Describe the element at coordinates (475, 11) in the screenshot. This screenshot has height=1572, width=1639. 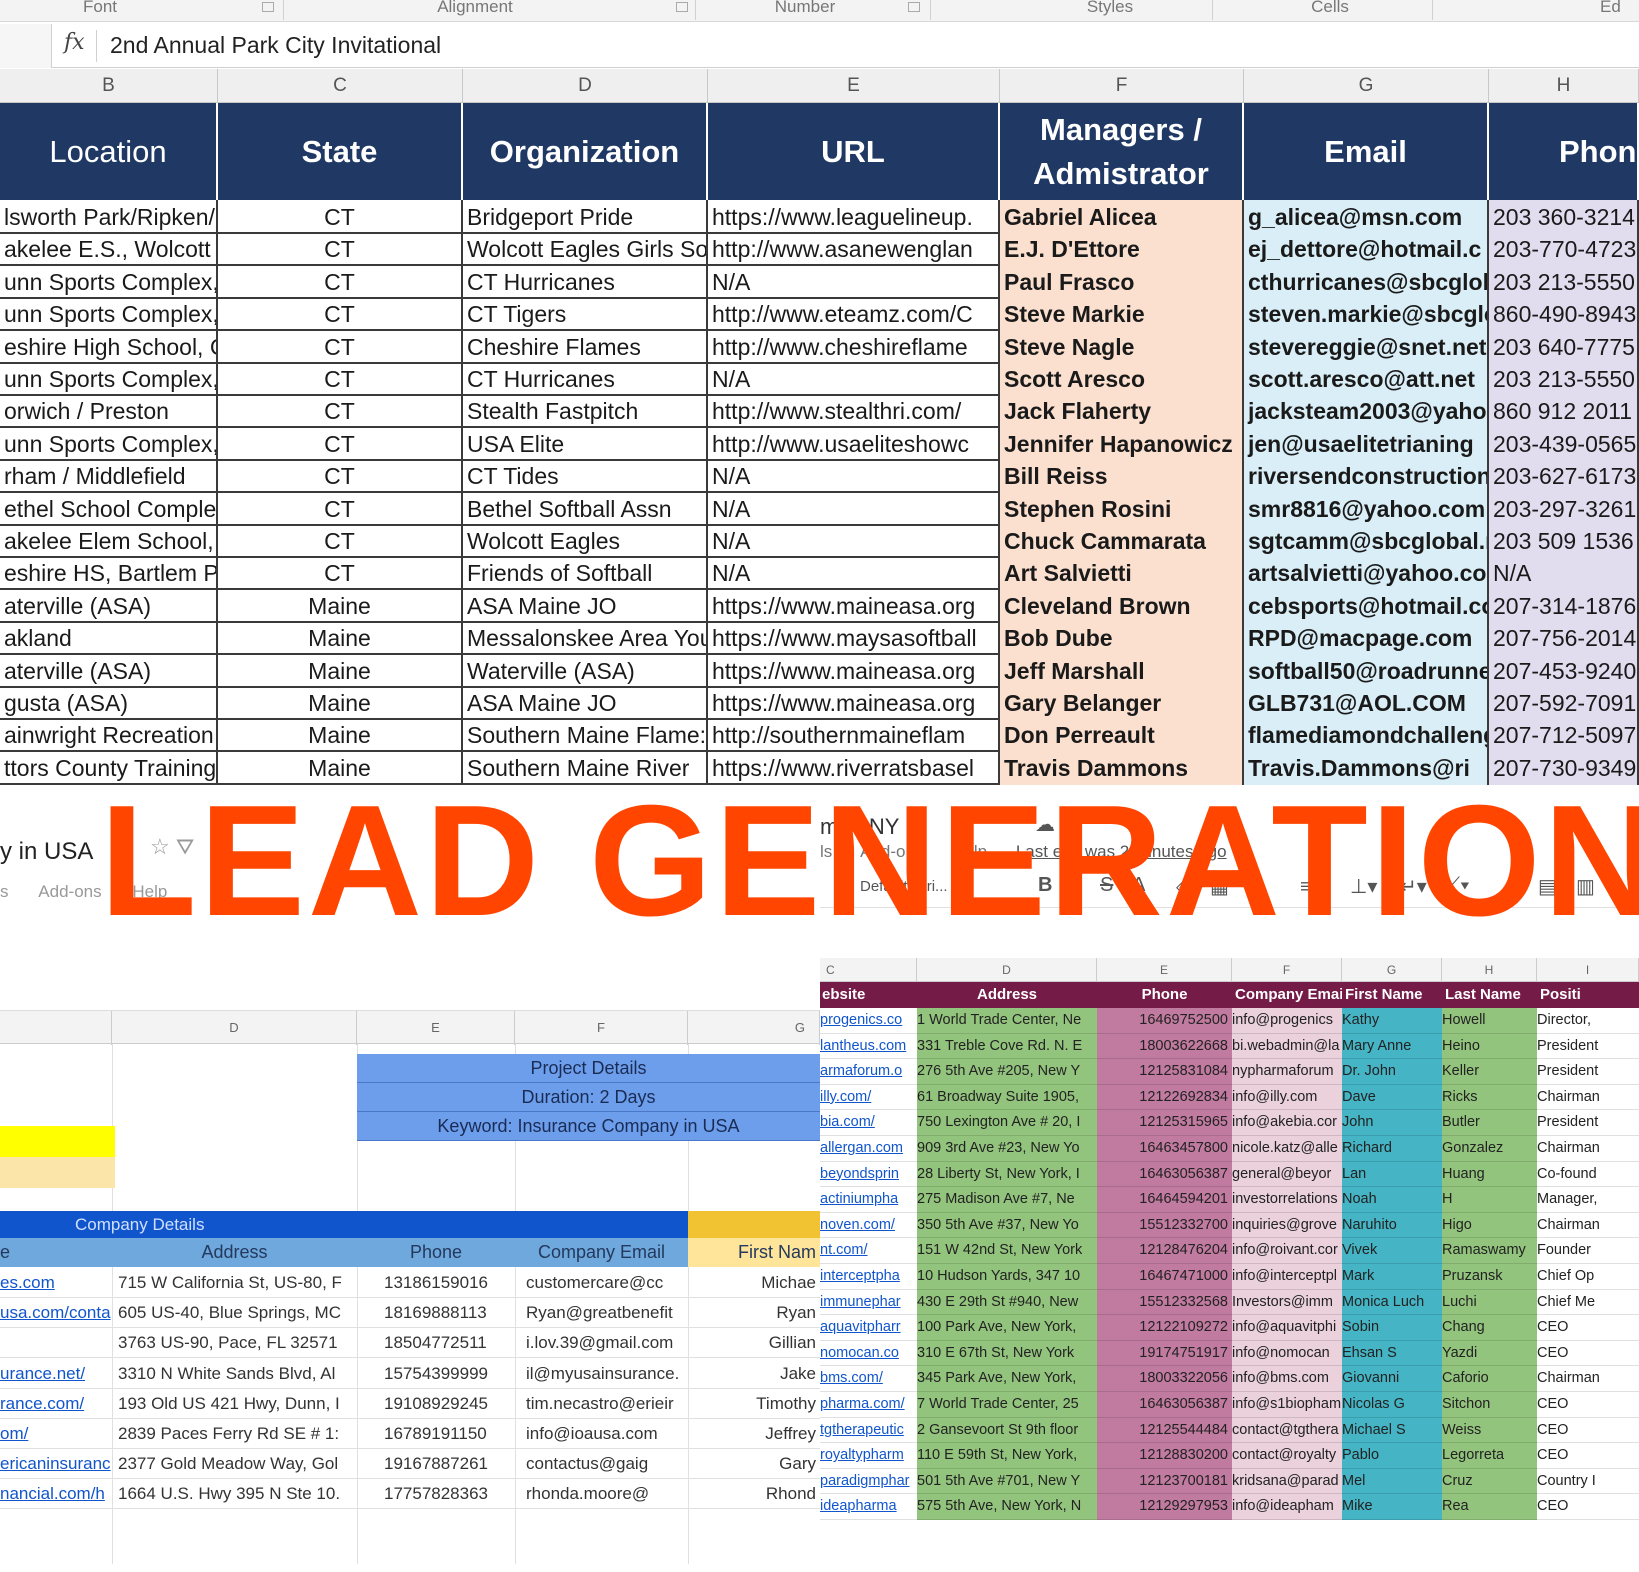
I see `ribbon-group-alignment: Alignment` at that location.